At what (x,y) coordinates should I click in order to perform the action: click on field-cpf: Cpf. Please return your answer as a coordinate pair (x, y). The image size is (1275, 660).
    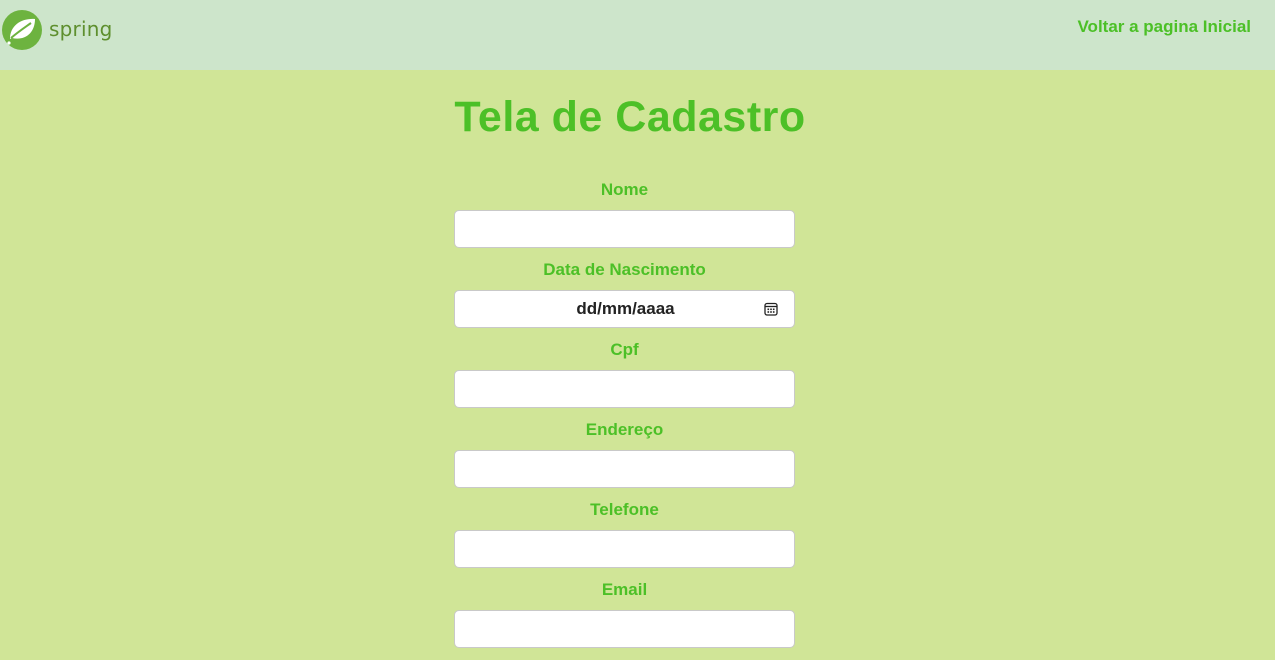
    Looking at the image, I should click on (624, 380).